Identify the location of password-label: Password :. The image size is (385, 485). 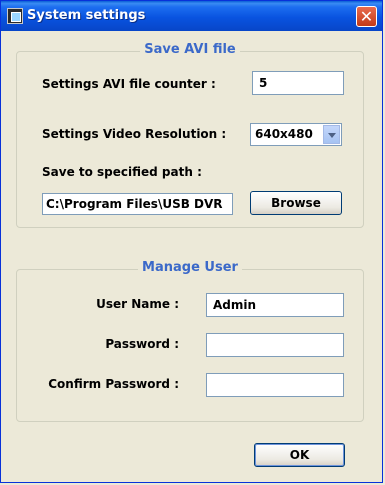
(142, 344).